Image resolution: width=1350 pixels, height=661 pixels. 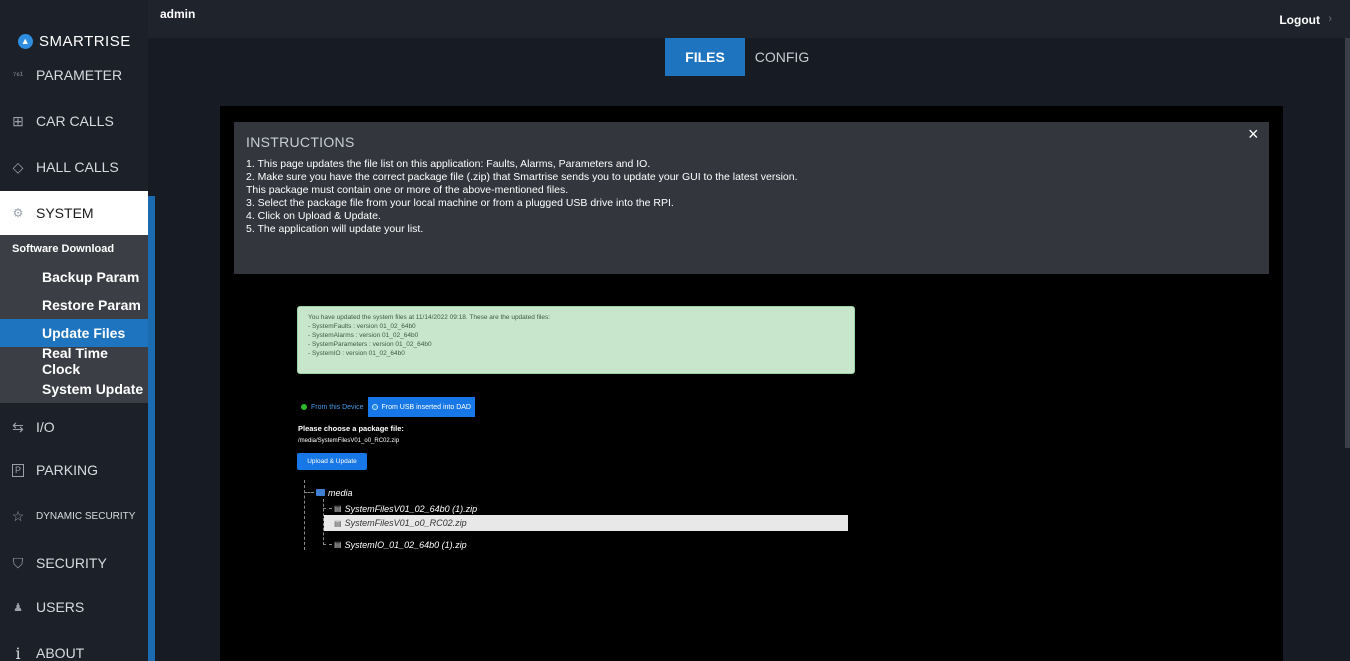 I want to click on sidebar-item-users: ♟ USERS, so click(x=74, y=607).